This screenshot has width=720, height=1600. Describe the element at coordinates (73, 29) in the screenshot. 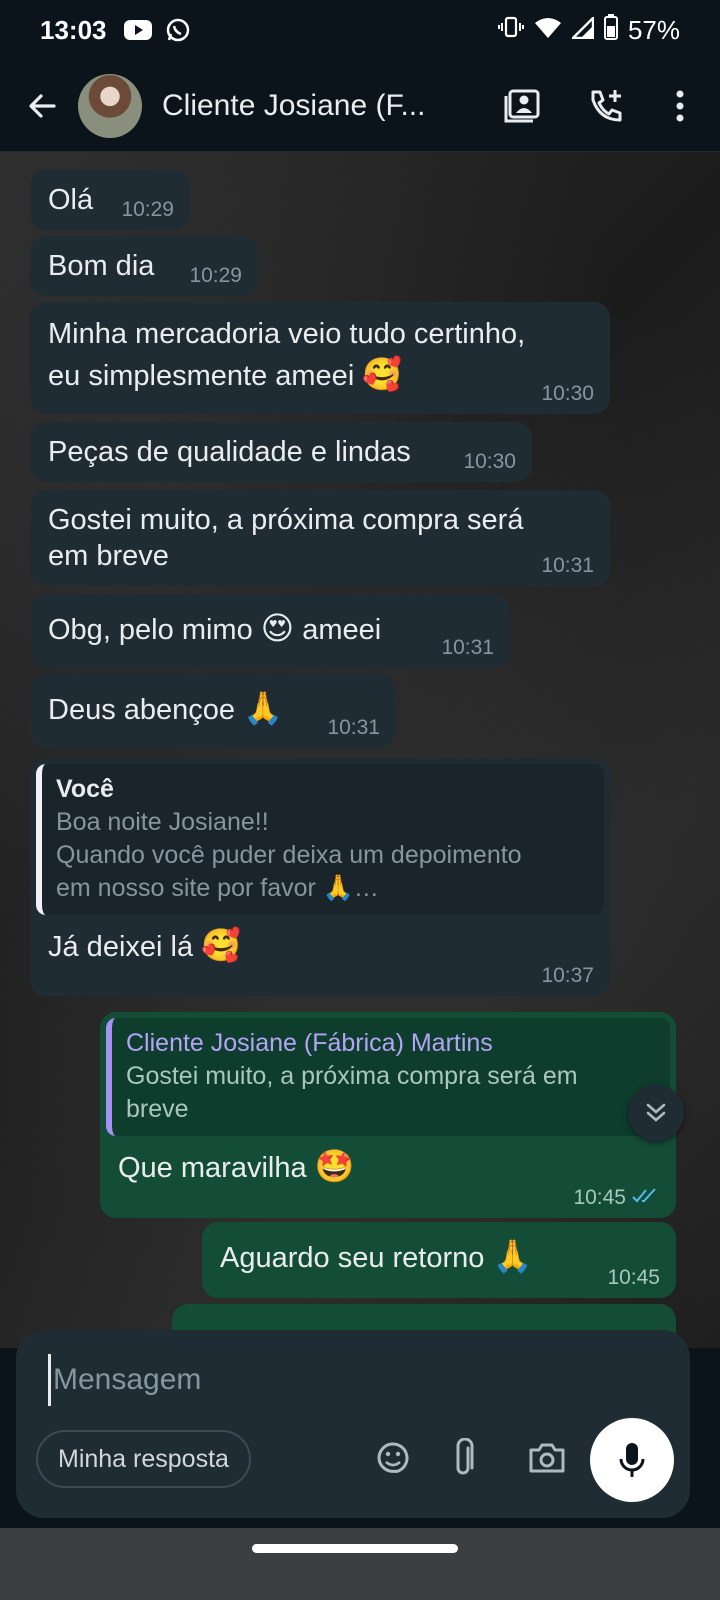

I see `status-time: 13:03` at that location.